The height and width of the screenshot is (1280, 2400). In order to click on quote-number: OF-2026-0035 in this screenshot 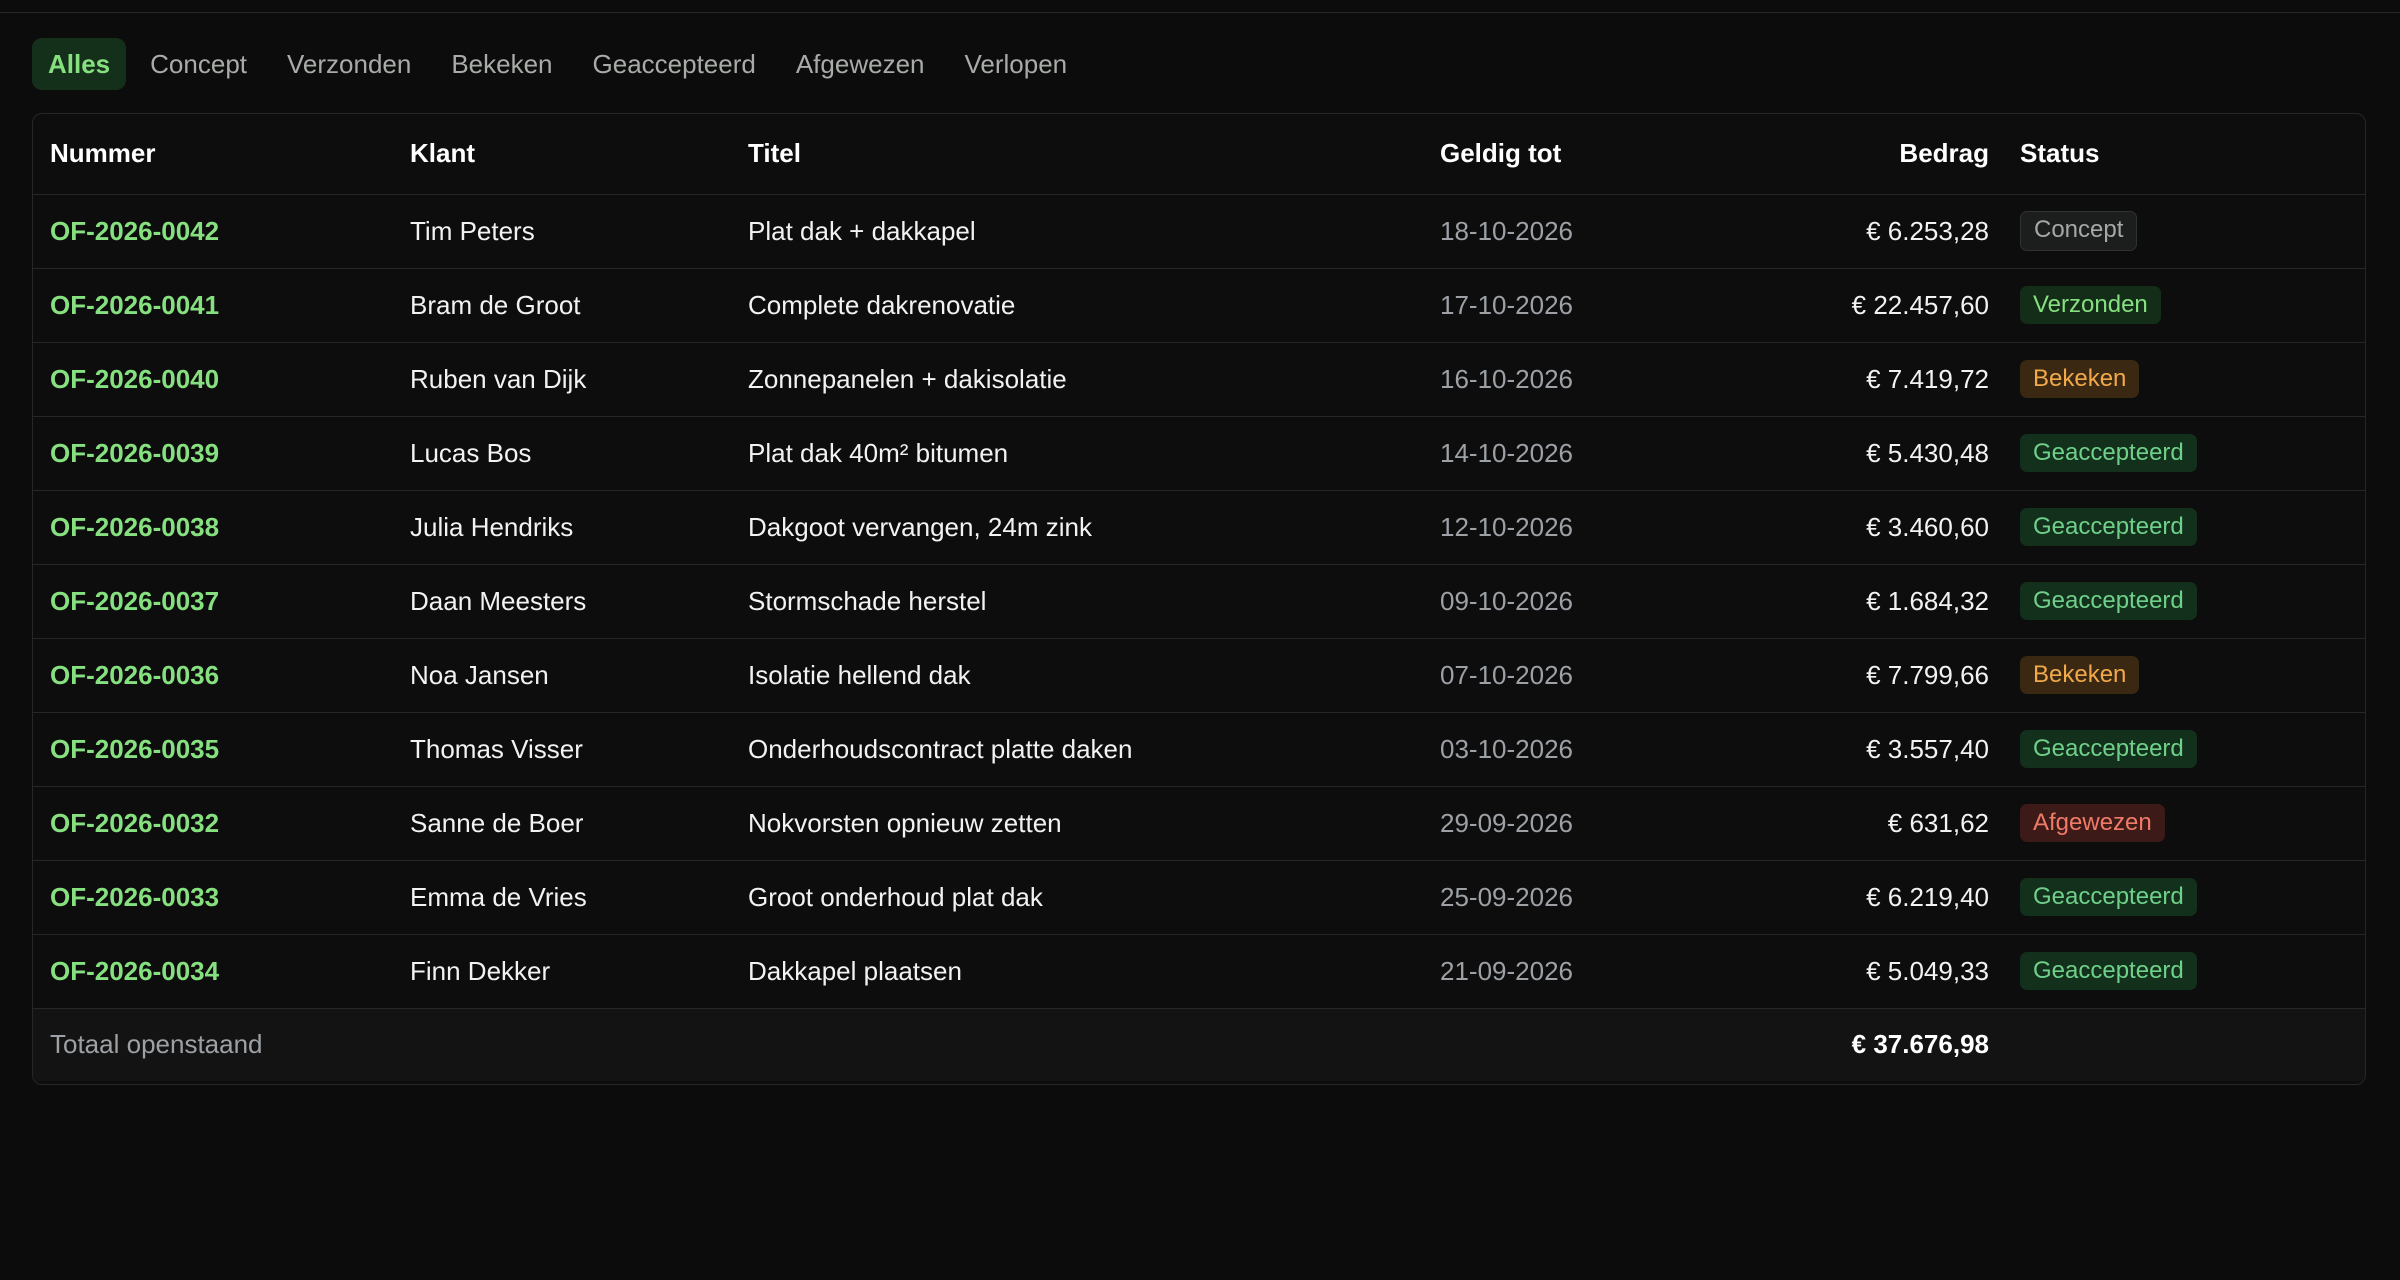, I will do `click(213, 749)`.